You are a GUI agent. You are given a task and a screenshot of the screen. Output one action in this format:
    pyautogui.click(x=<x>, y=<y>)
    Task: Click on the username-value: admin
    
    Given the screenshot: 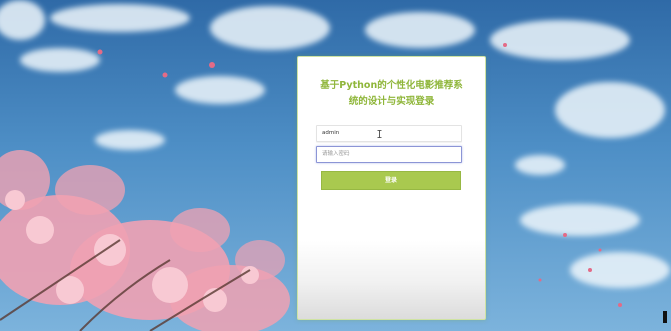 What is the action you would take?
    pyautogui.click(x=331, y=133)
    